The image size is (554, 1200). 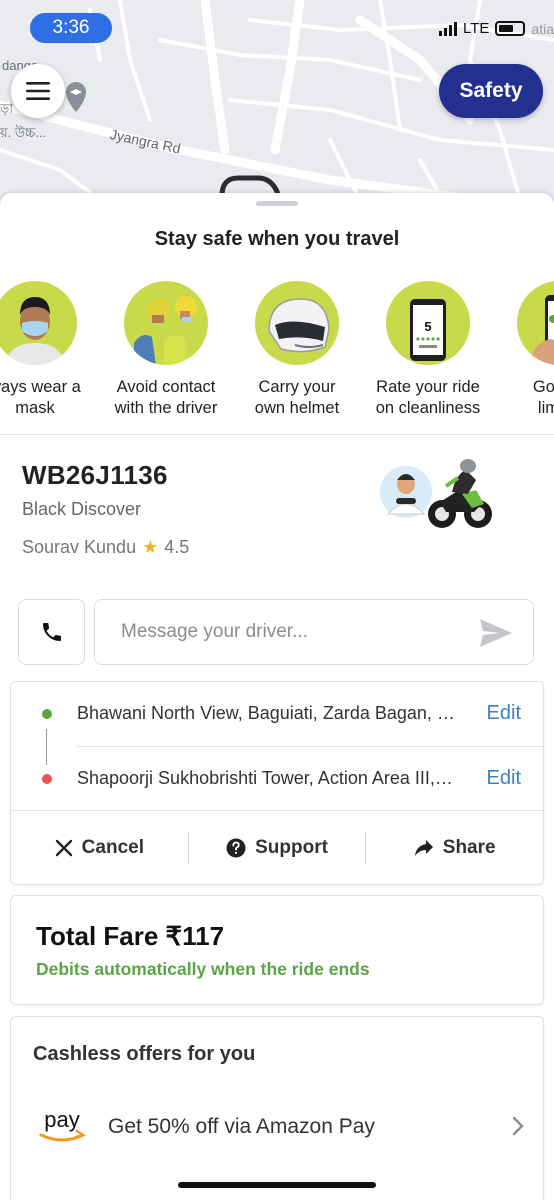 What do you see at coordinates (177, 547) in the screenshot?
I see `driver-rating: 4.5` at bounding box center [177, 547].